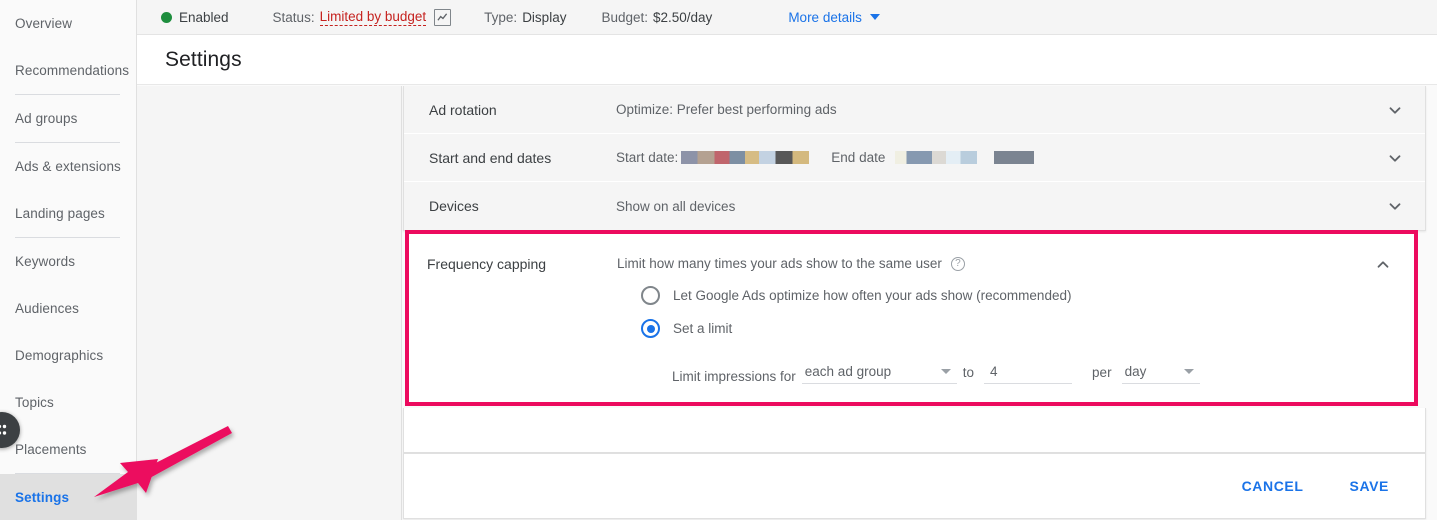 This screenshot has width=1437, height=520. I want to click on sidebar-item-label: Ad groups, so click(46, 118).